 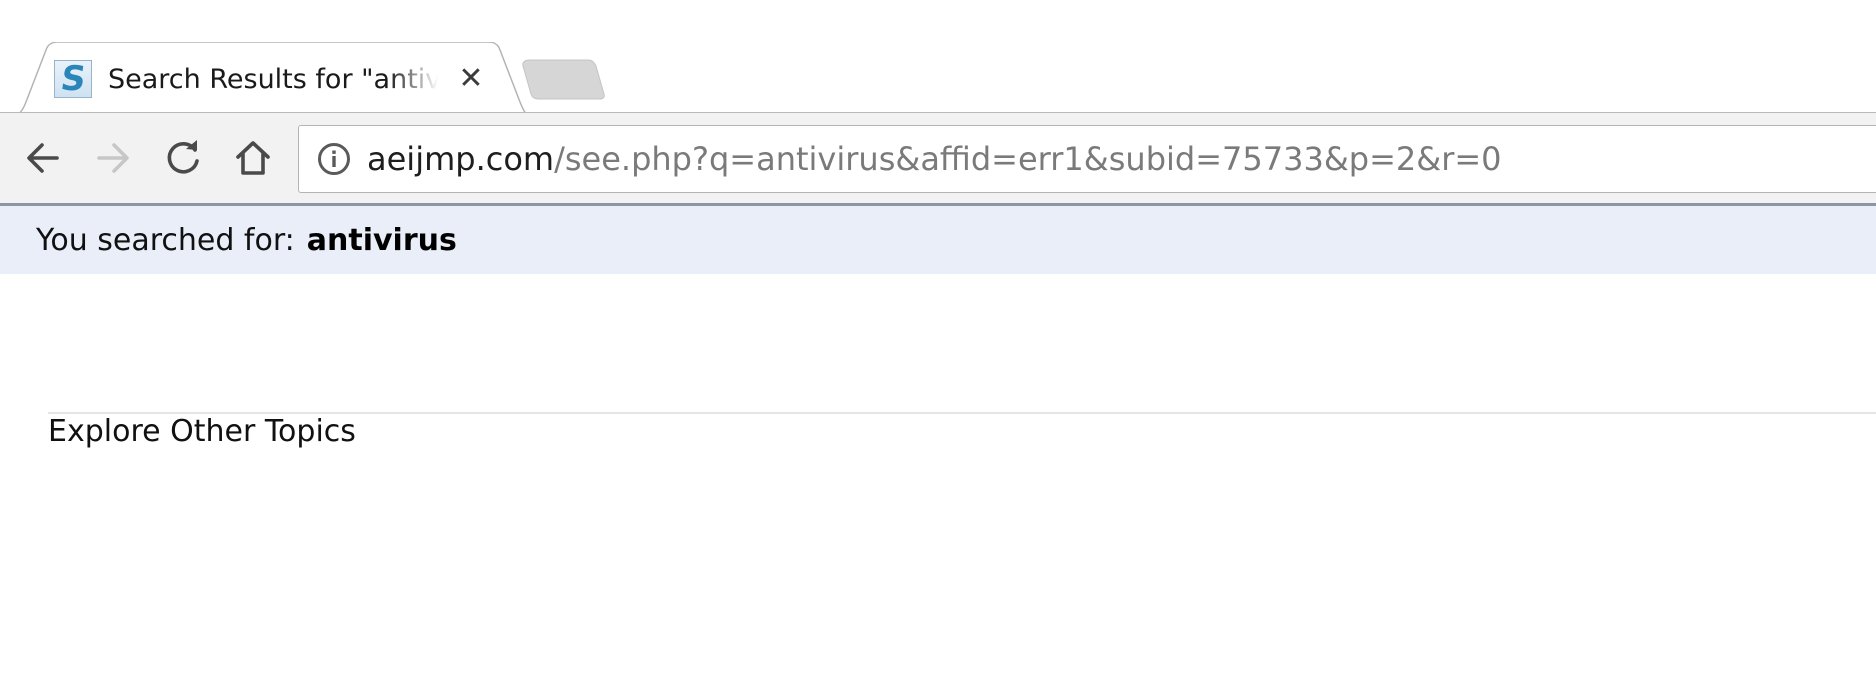 I want to click on search-summary-bar: You searched for: antivirus, so click(x=938, y=240).